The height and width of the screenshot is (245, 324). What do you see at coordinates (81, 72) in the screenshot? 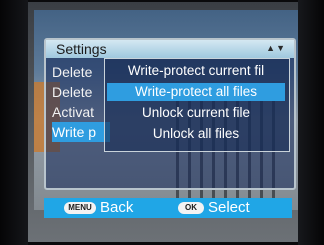
I see `menu-item-delete-1: Delete` at bounding box center [81, 72].